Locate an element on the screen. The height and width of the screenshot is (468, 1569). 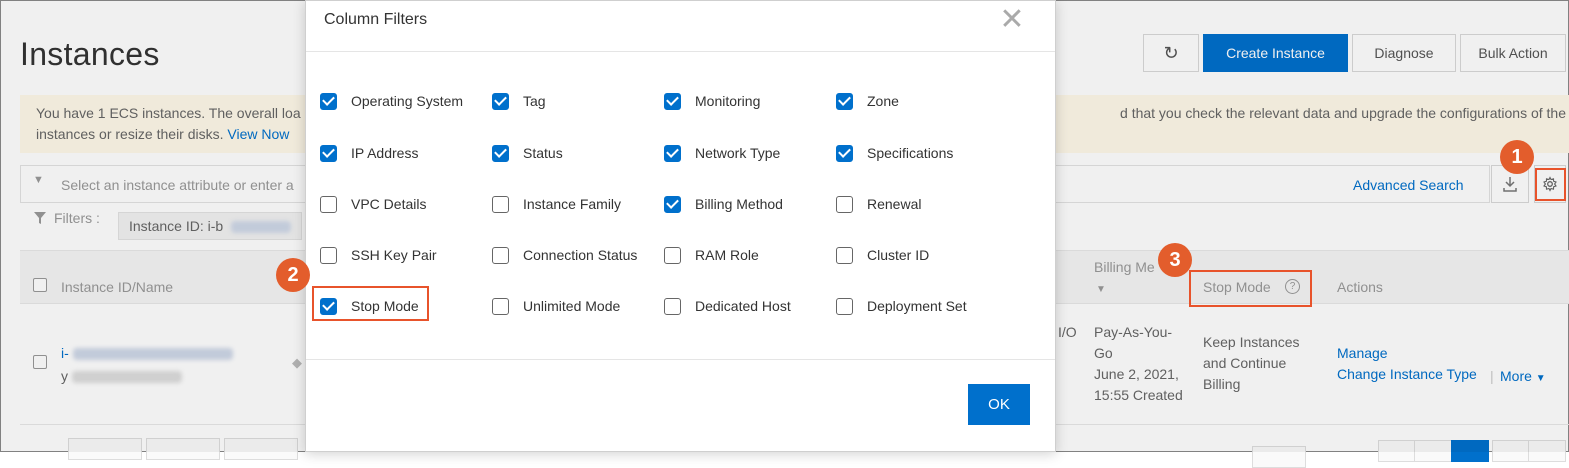
column-option-zone: Zone is located at coordinates (867, 101).